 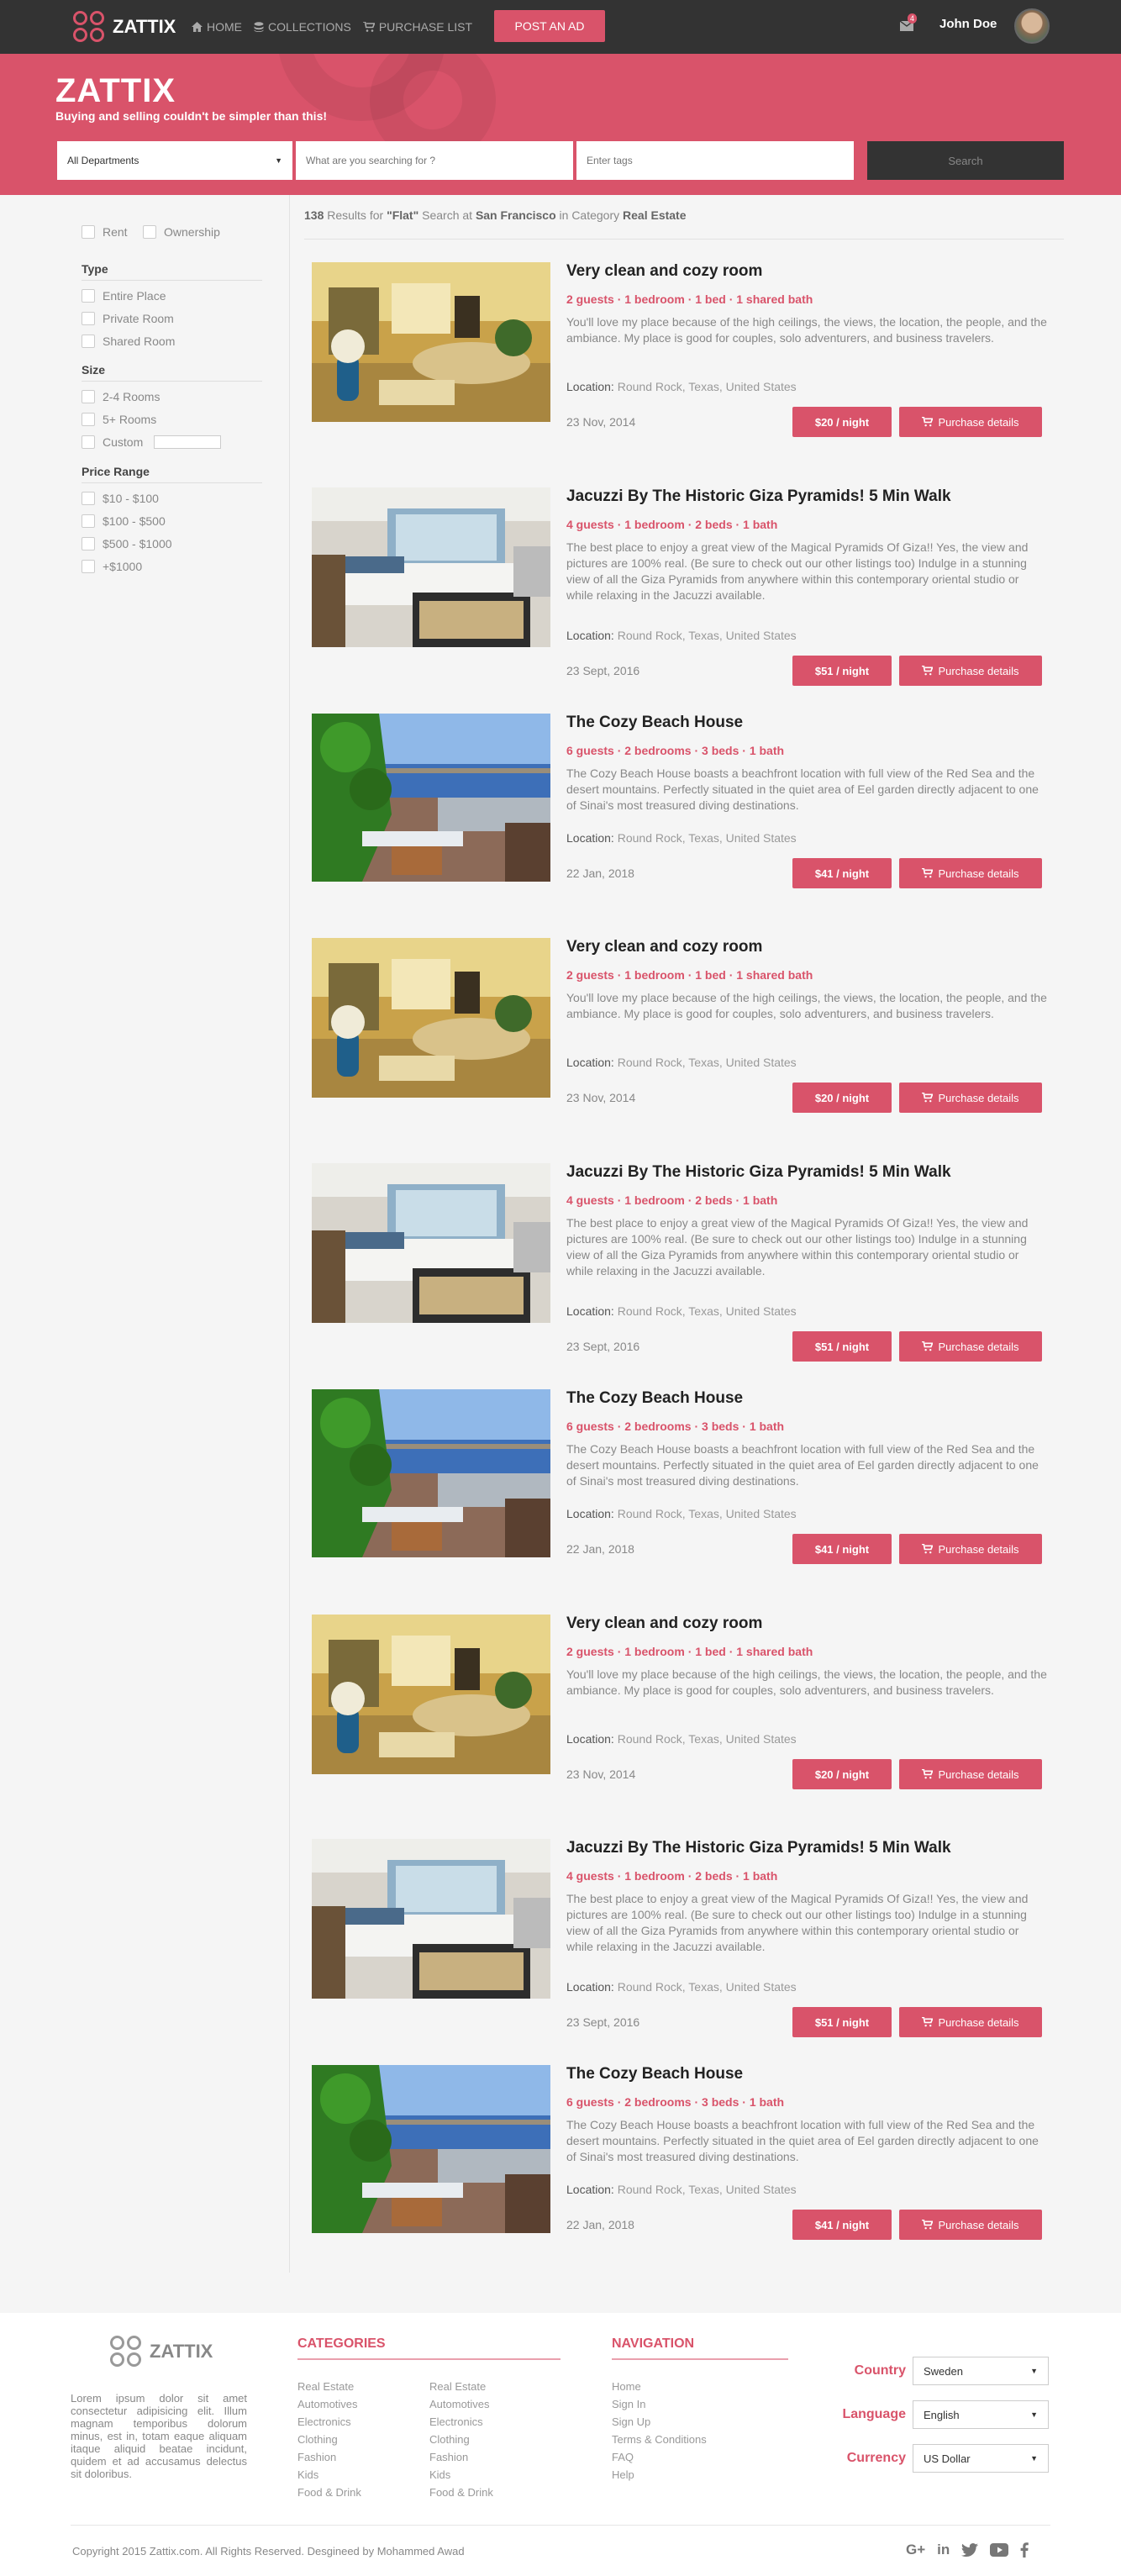 What do you see at coordinates (968, 24) in the screenshot?
I see `user-name: John Doe` at bounding box center [968, 24].